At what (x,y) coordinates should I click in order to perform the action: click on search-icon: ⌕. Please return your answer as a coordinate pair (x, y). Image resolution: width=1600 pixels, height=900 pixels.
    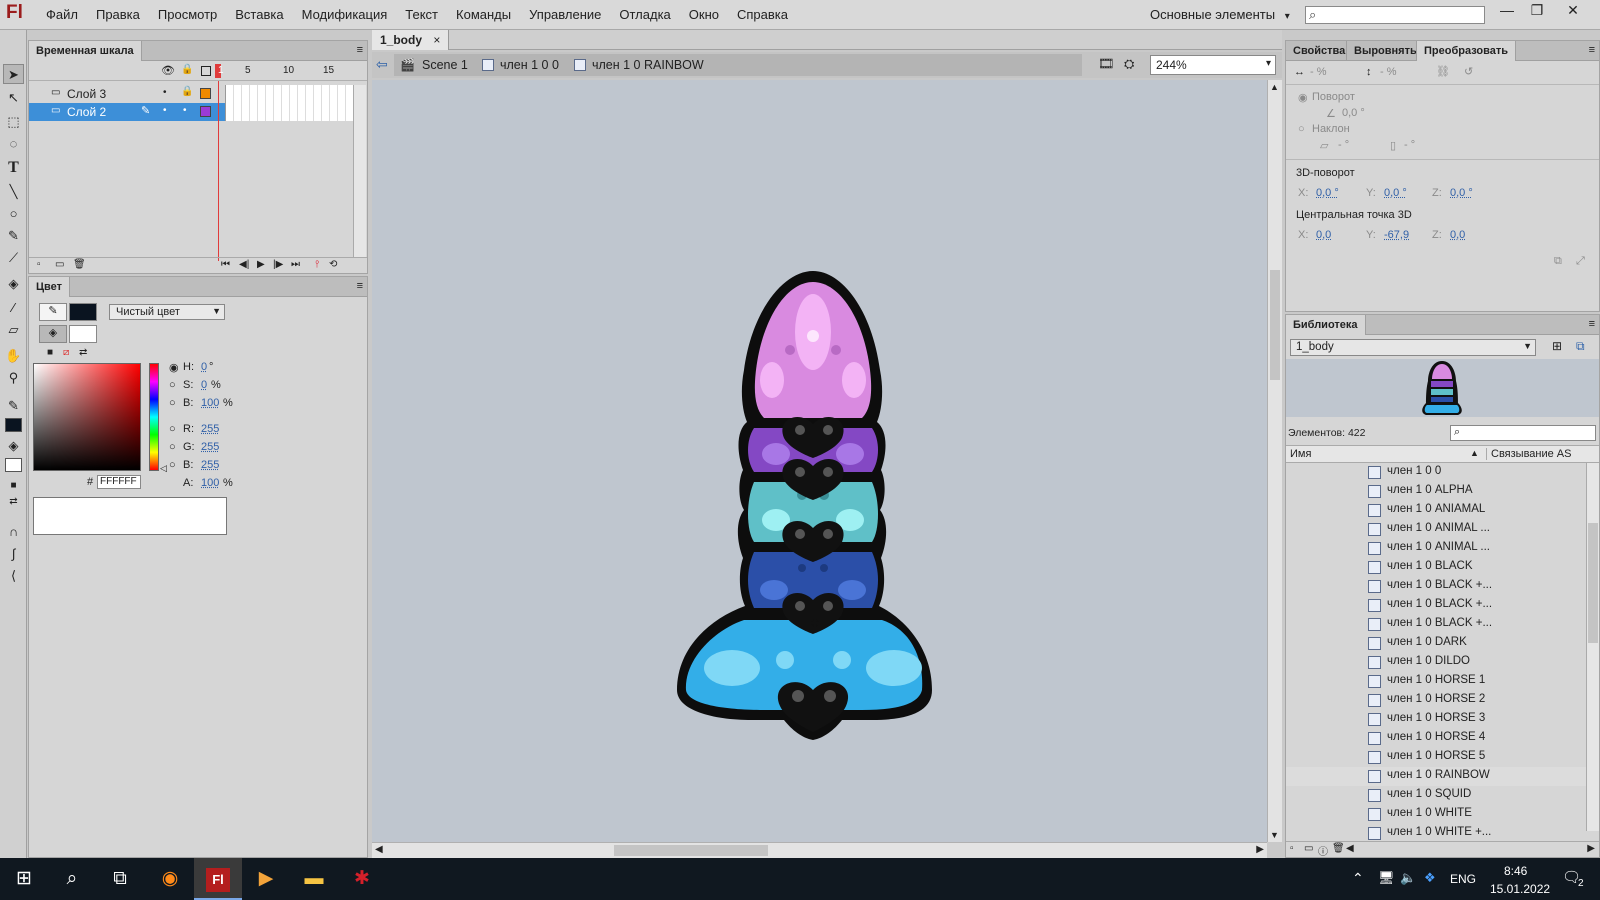
    Looking at the image, I should click on (72, 879).